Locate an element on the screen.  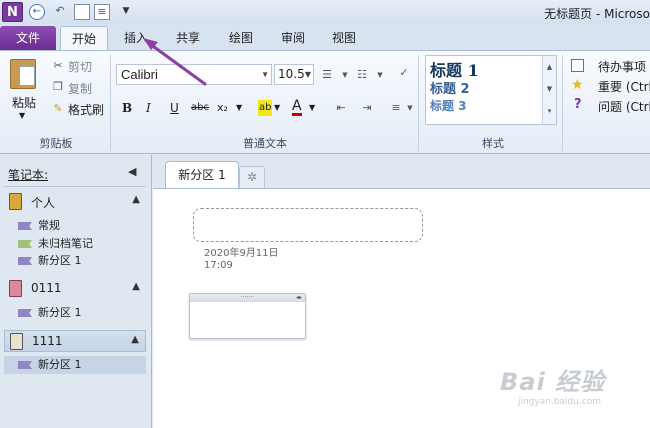
tab-review: 审阅 is located at coordinates (293, 38).